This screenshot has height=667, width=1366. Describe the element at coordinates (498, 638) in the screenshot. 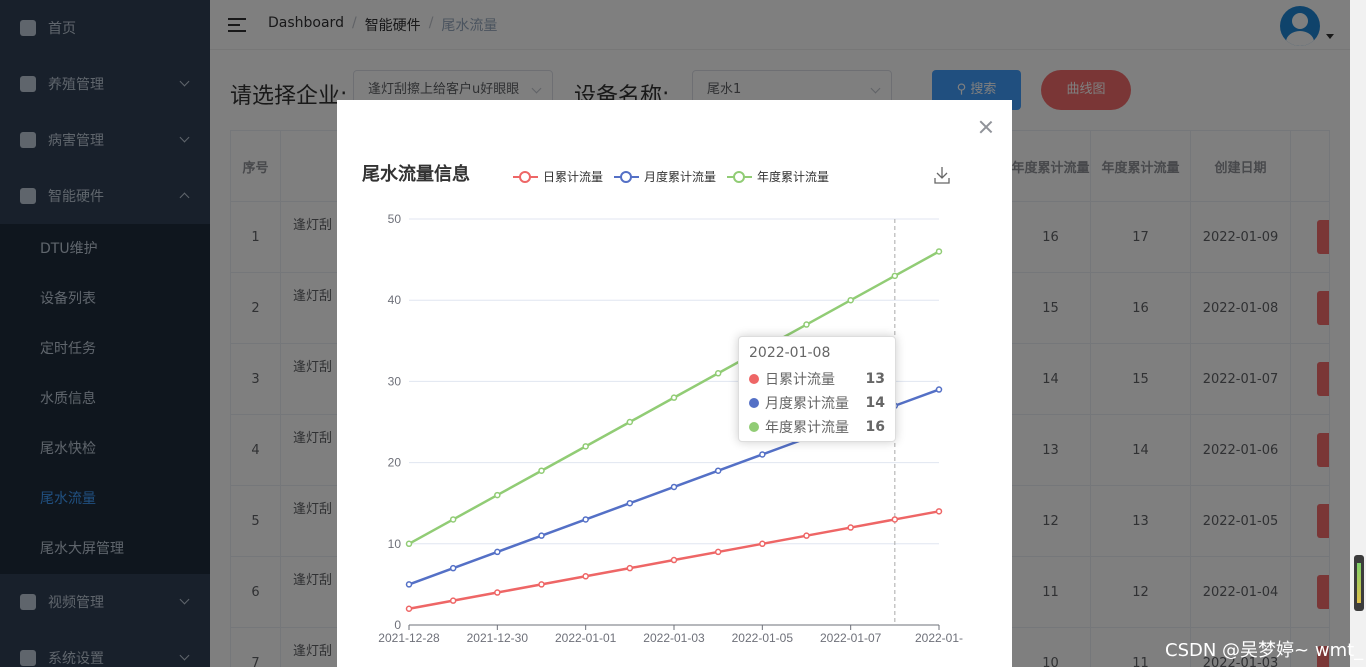

I see `x-tick-label: 2021-12-30` at that location.